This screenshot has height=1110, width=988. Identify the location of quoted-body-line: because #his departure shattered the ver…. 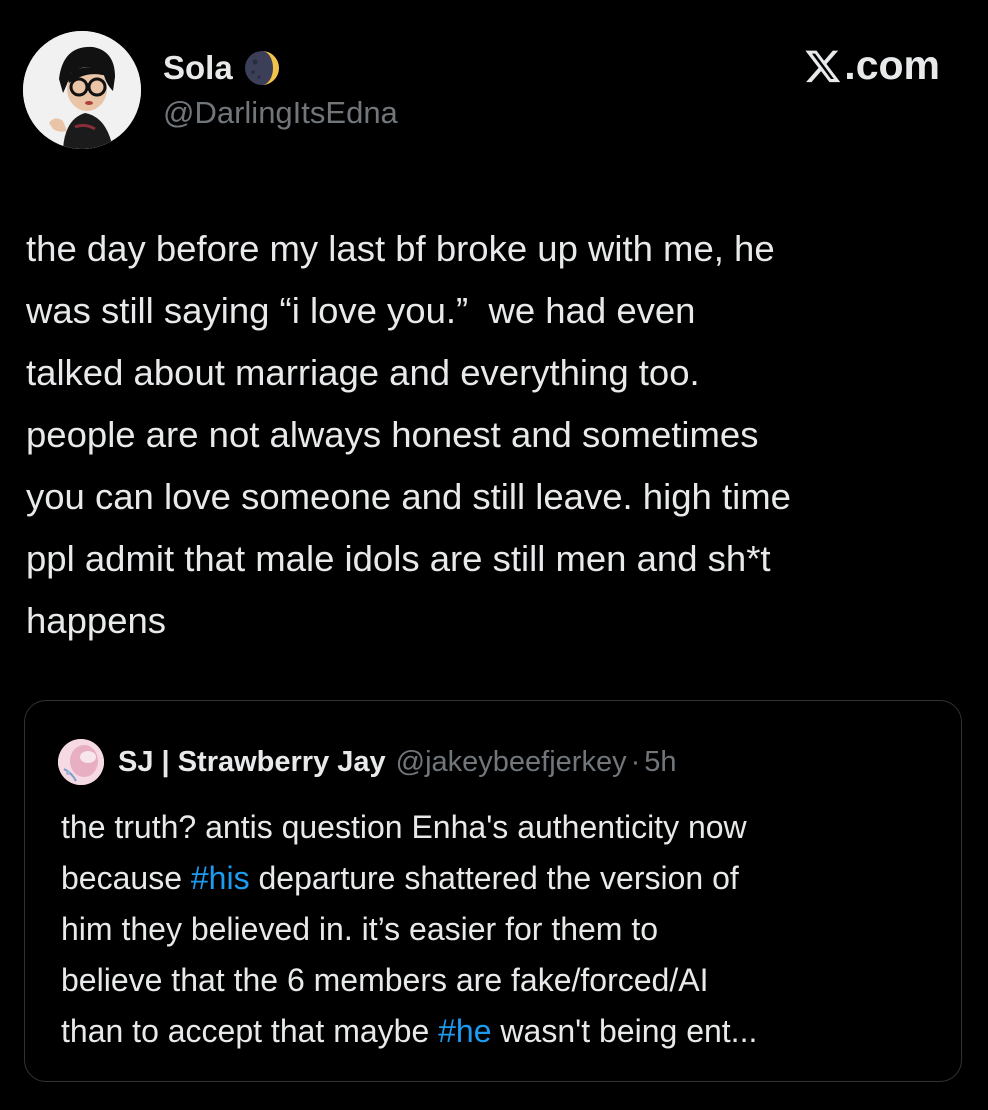
(501, 878).